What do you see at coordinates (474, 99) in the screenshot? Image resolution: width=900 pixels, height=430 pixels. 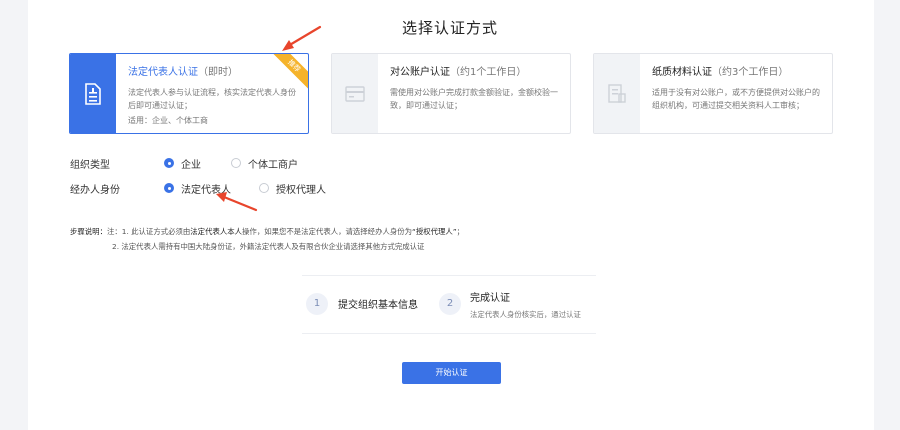 I see `card-desc: 需使用对公账户完成打款金额验证，金额校验一致，即可通过认证；` at bounding box center [474, 99].